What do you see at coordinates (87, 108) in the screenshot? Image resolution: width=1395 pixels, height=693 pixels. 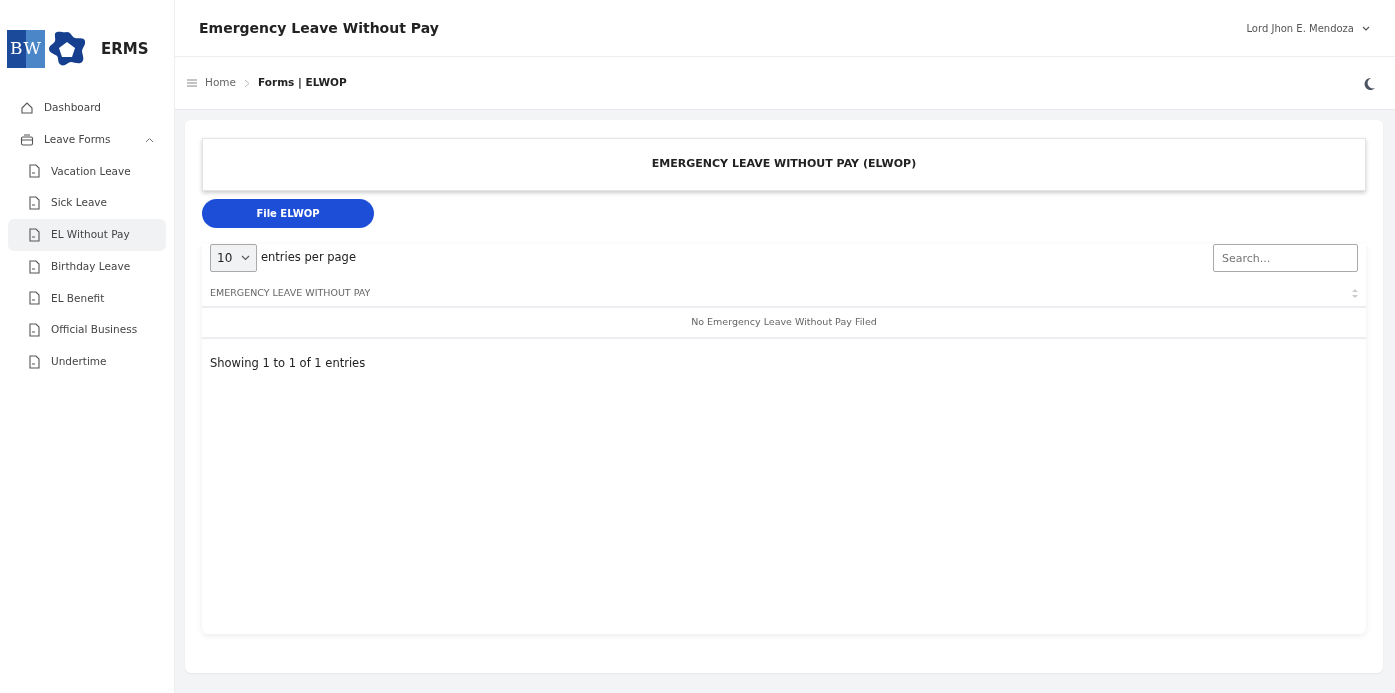 I see `sidebar-item: Dashboard` at bounding box center [87, 108].